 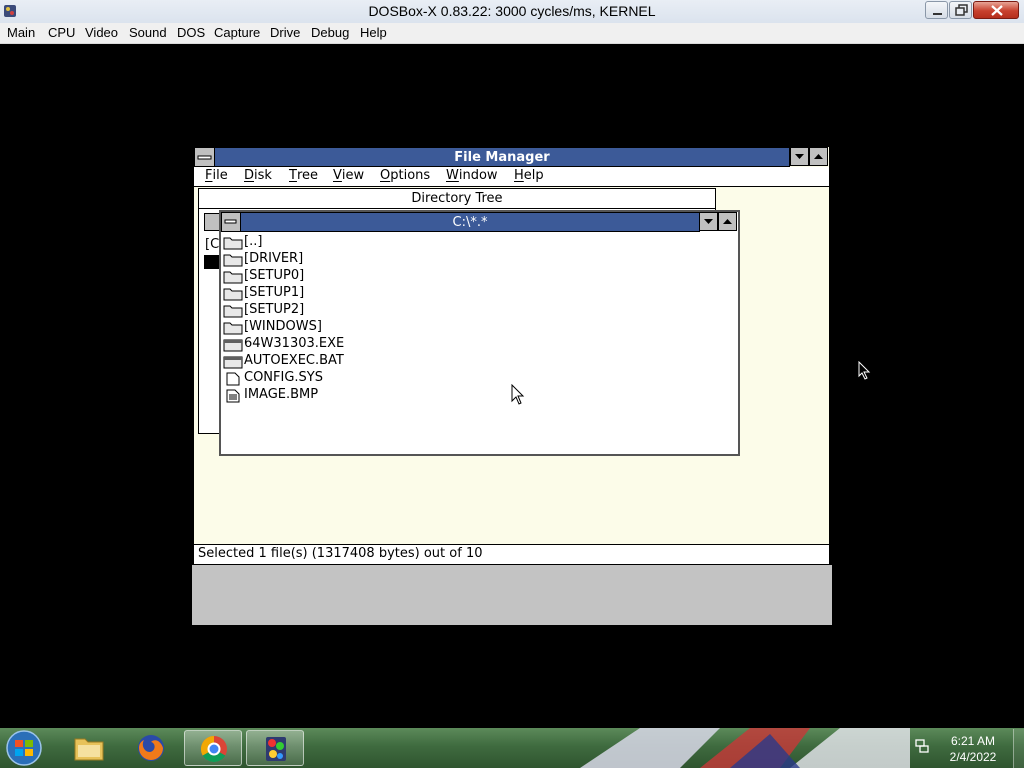 What do you see at coordinates (511, 177) in the screenshot?
I see `fm-menubar: File Disk Tree View Options Window Help` at bounding box center [511, 177].